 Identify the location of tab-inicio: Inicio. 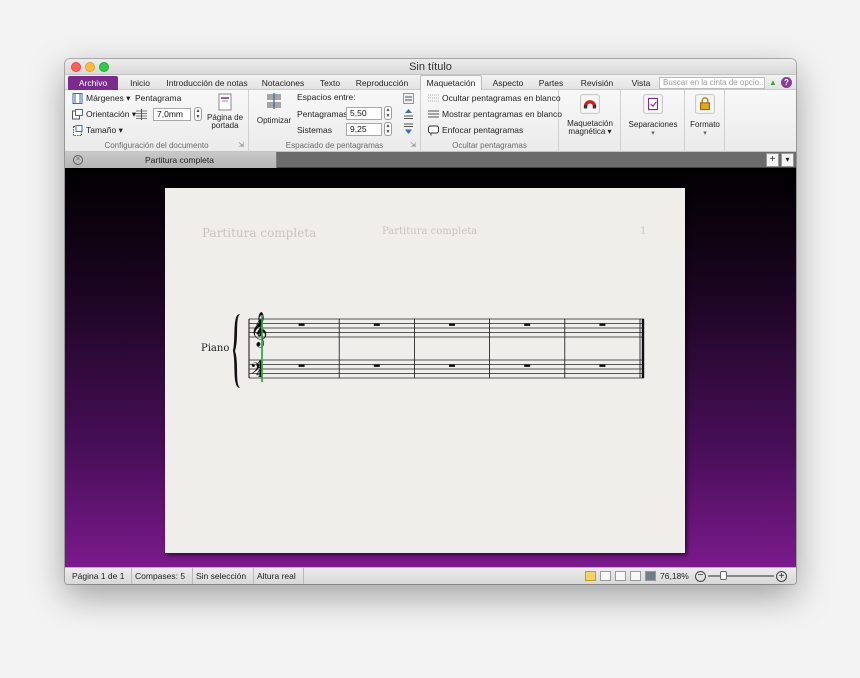
(140, 83).